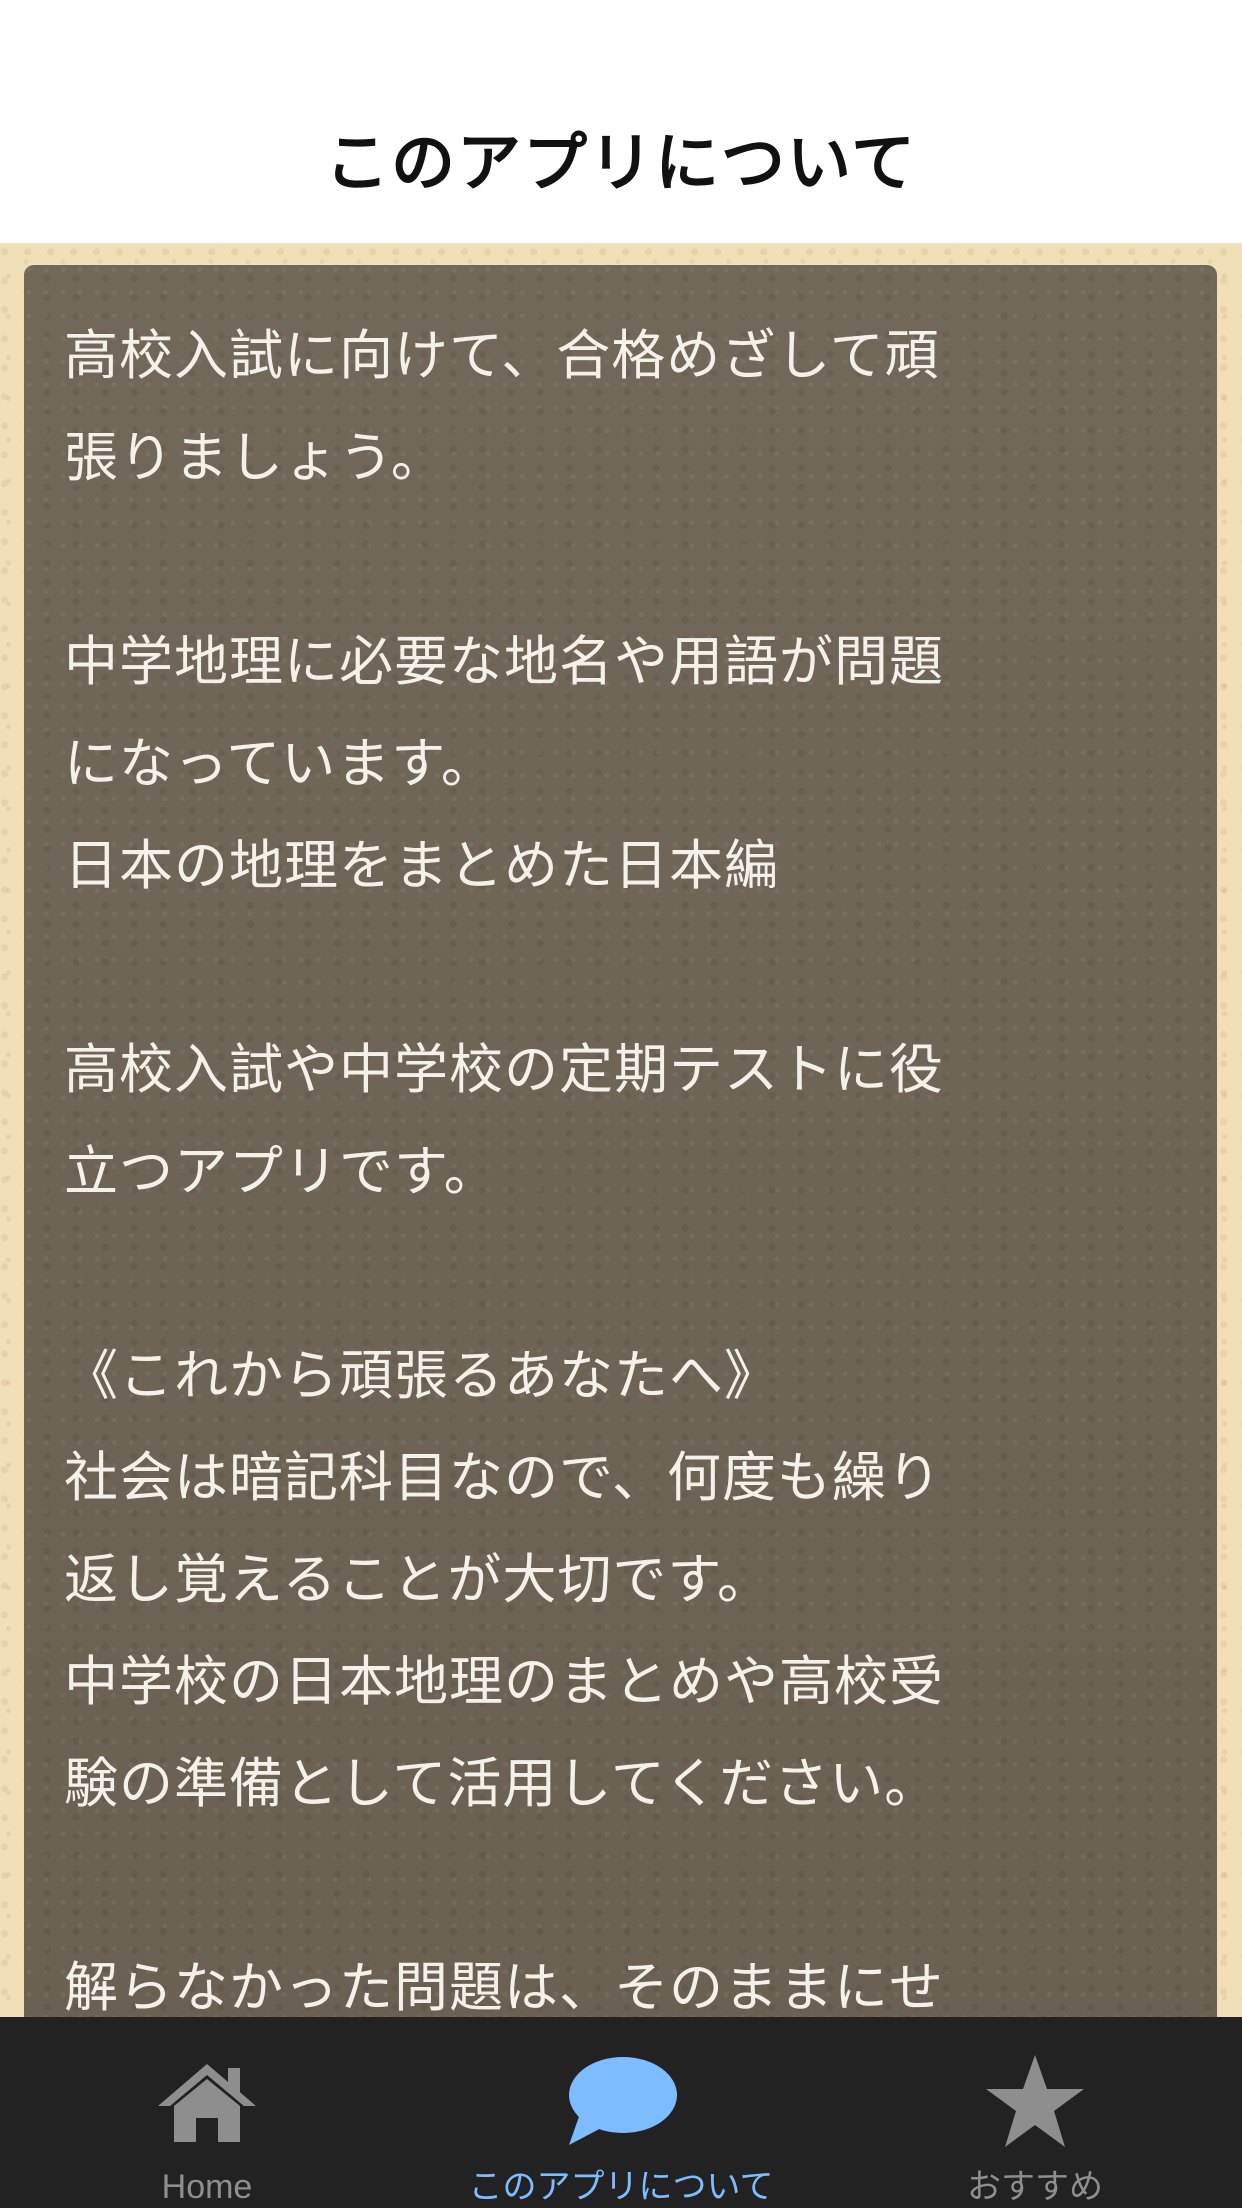  I want to click on tab-recommend: おすすめ, so click(1035, 2112).